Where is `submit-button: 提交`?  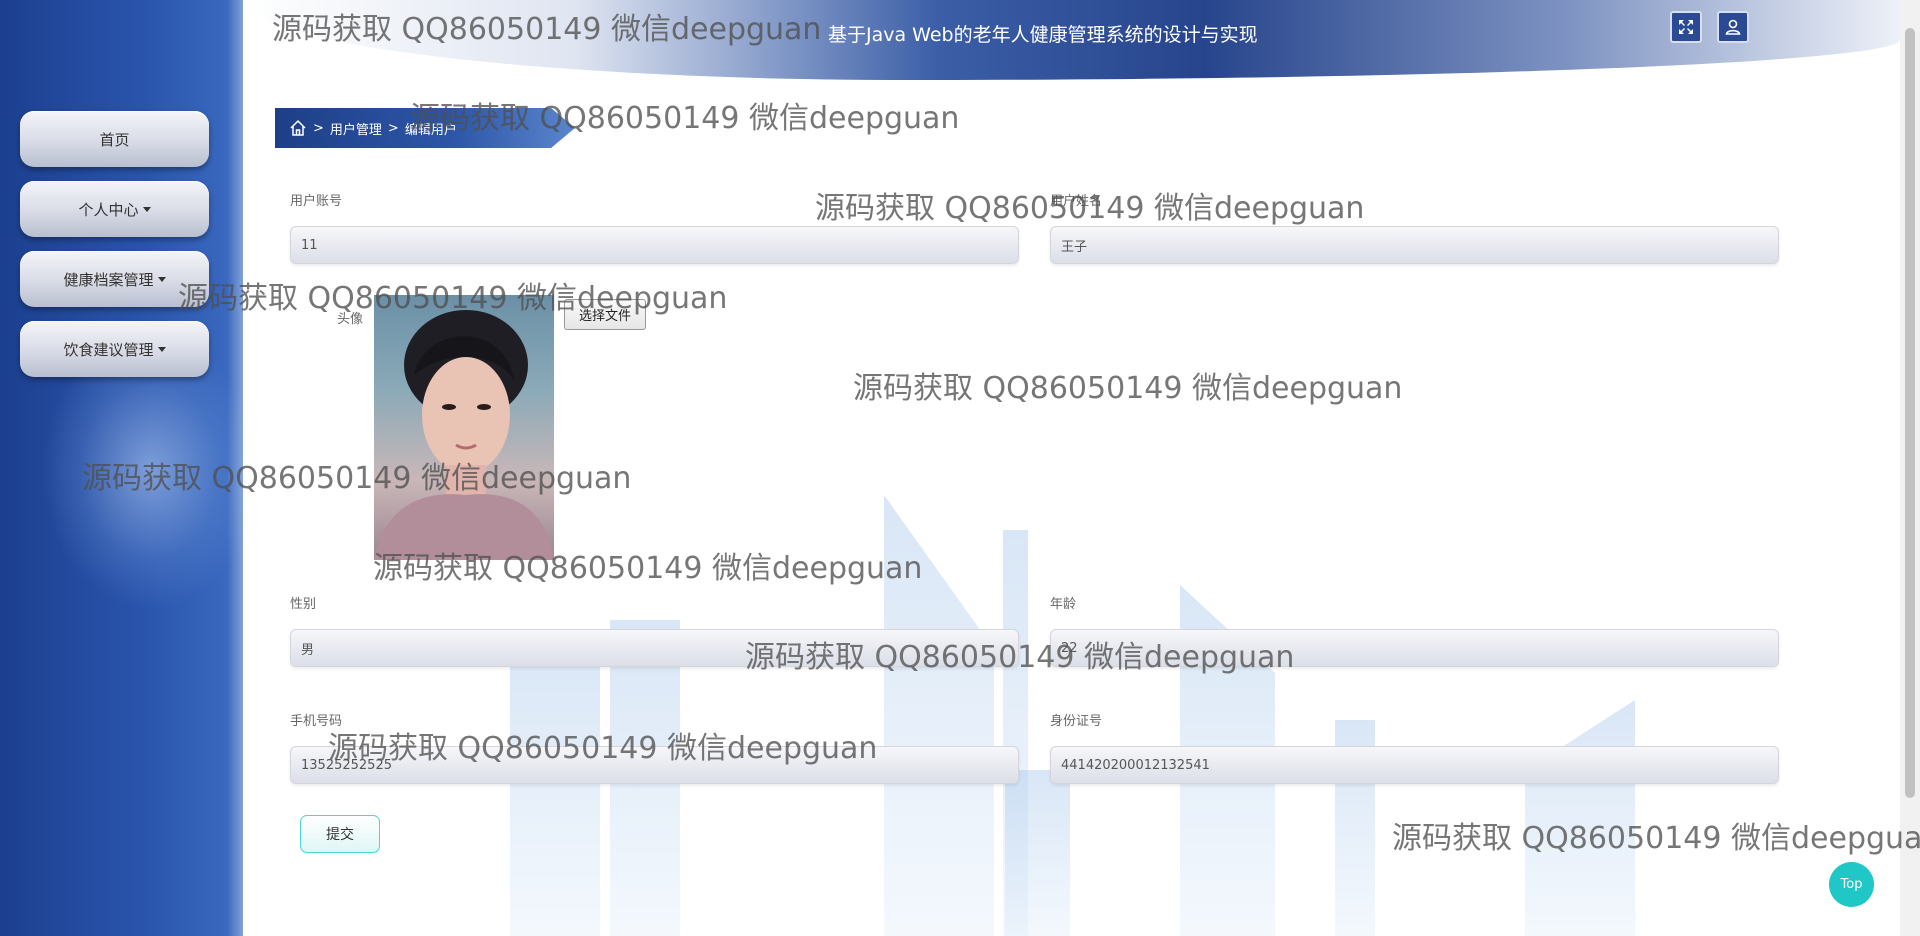
submit-button: 提交 is located at coordinates (340, 834).